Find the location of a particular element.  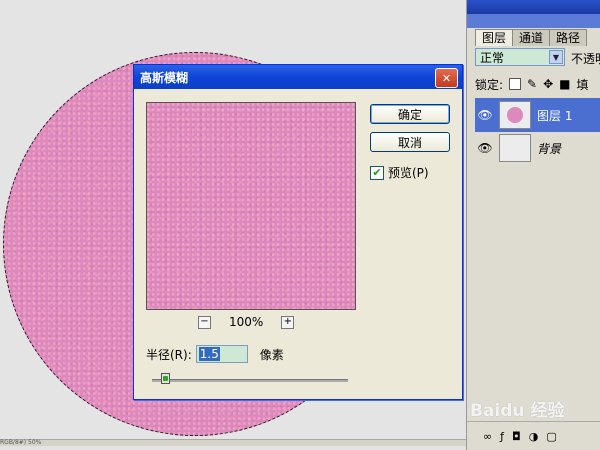

preview-checkbox: ✔ is located at coordinates (377, 172).